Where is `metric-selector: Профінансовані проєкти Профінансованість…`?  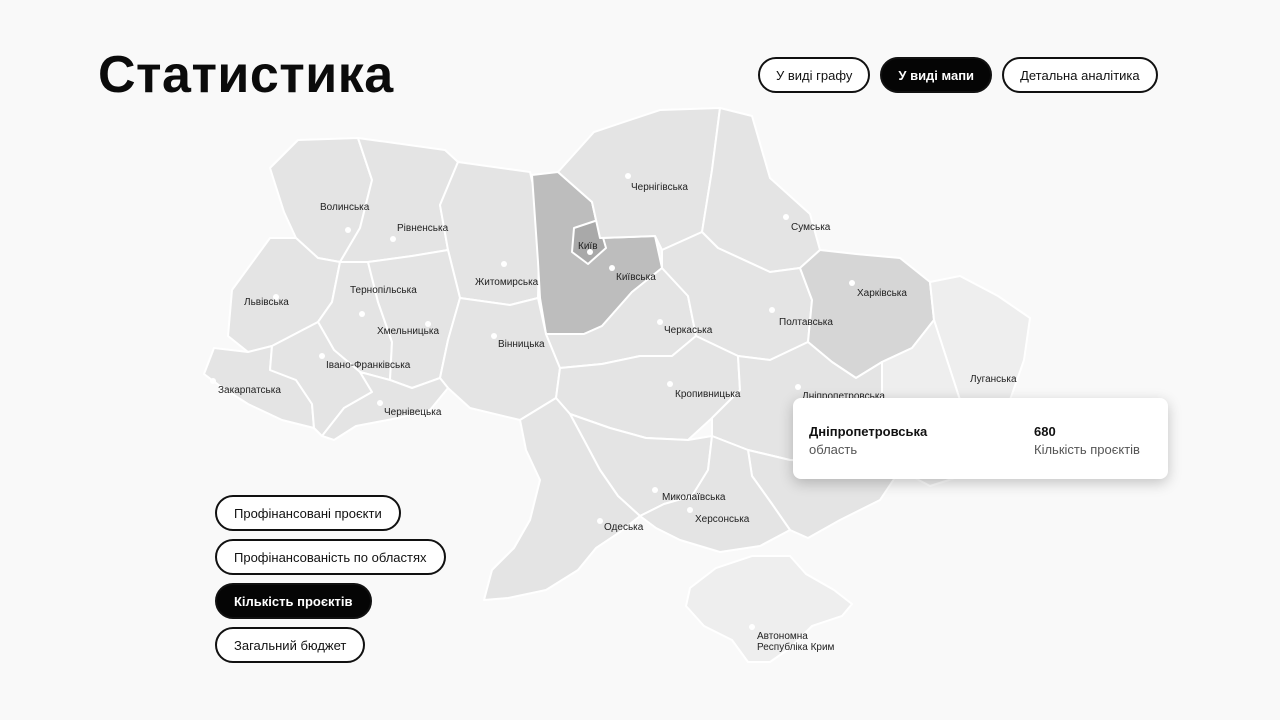 metric-selector: Профінансовані проєкти Профінансованість… is located at coordinates (330, 579).